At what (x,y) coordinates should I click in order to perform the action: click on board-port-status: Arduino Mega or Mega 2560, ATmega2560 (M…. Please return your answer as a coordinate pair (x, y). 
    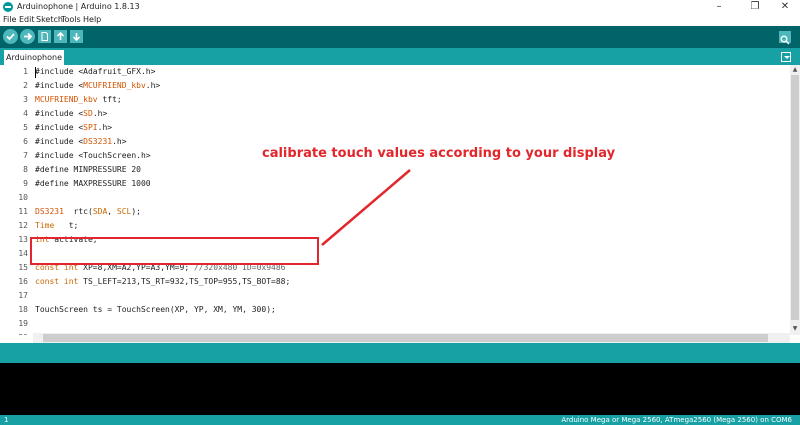
    Looking at the image, I should click on (676, 420).